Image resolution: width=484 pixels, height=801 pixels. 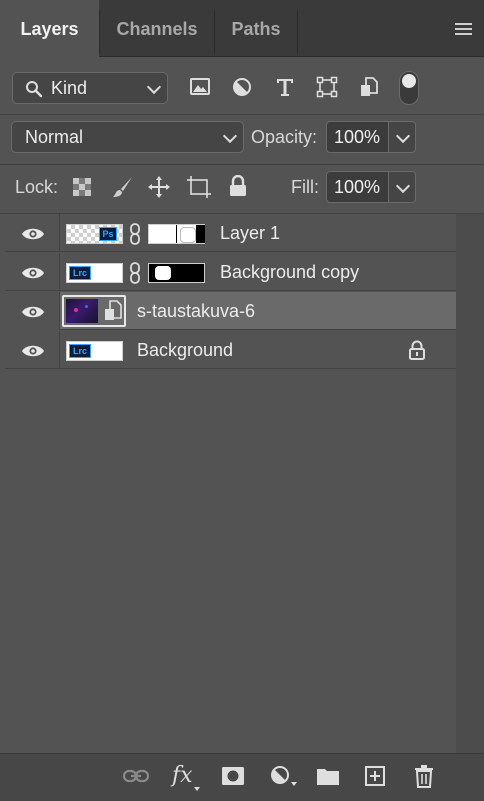 I want to click on tab-divider, so click(x=297, y=32).